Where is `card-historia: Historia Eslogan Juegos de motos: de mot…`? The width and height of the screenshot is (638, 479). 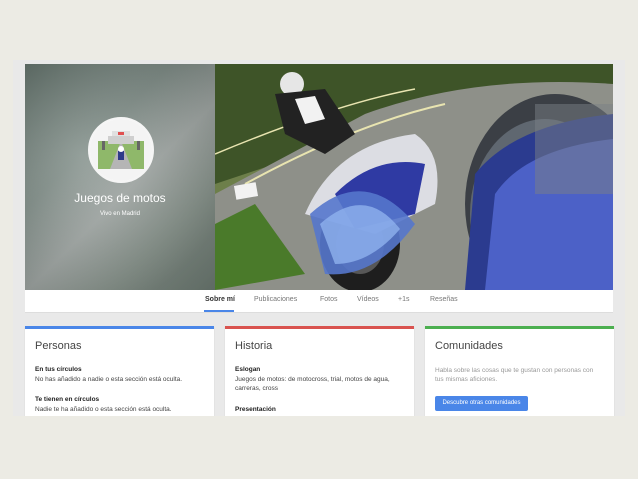 card-historia: Historia Eslogan Juegos de motos: de mot… is located at coordinates (319, 371).